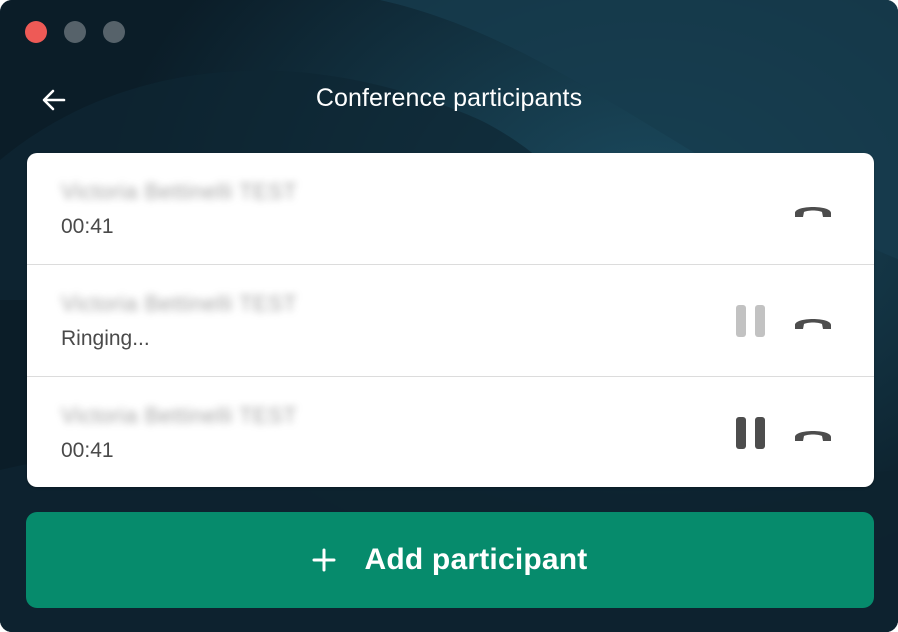 The height and width of the screenshot is (632, 898). I want to click on window-controls, so click(75, 32).